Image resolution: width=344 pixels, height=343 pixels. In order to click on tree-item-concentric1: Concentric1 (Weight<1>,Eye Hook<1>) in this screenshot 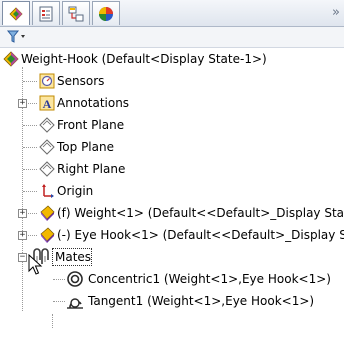, I will do `click(172, 279)`.